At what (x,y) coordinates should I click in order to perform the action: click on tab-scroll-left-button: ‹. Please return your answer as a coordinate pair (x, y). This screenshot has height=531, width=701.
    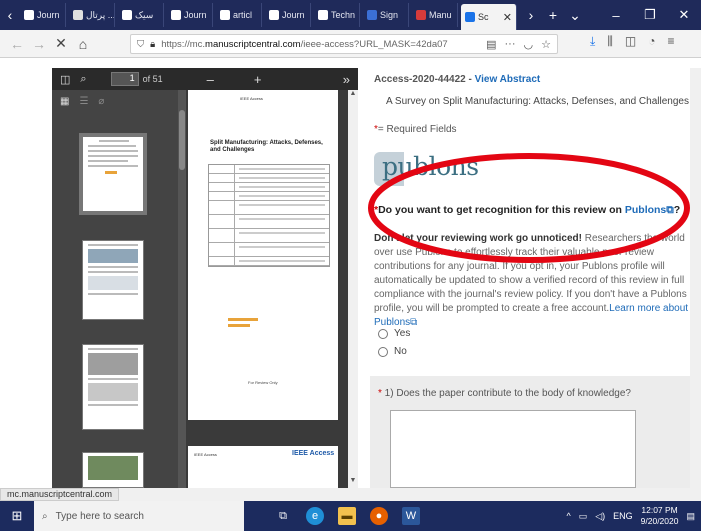
    Looking at the image, I should click on (10, 15).